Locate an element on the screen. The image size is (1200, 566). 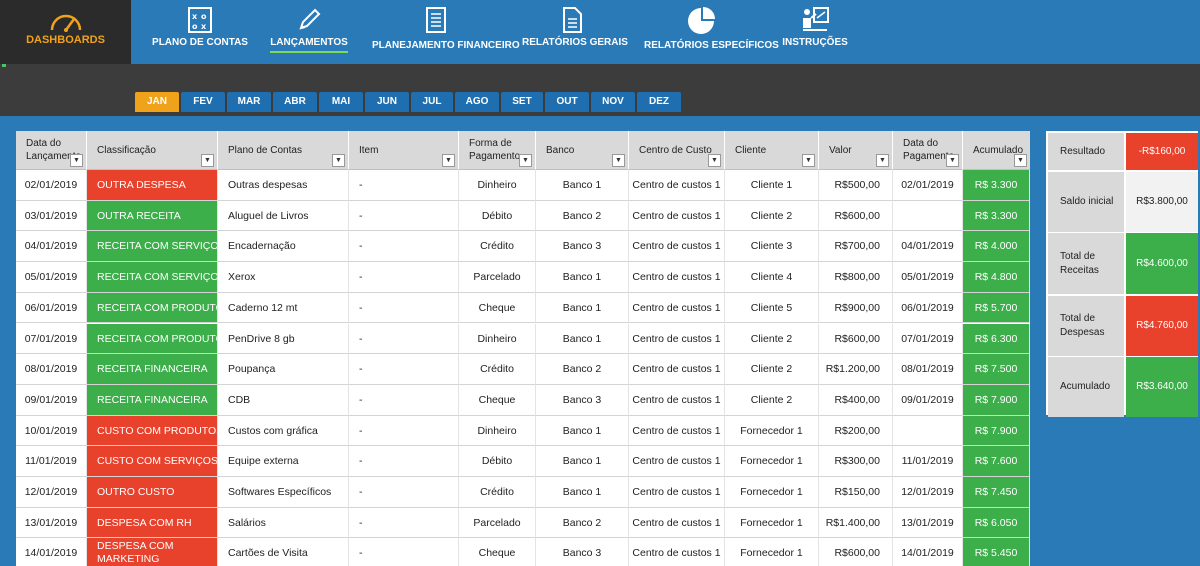
cell-classificacao: OUTRO CUSTO is located at coordinates (152, 492).